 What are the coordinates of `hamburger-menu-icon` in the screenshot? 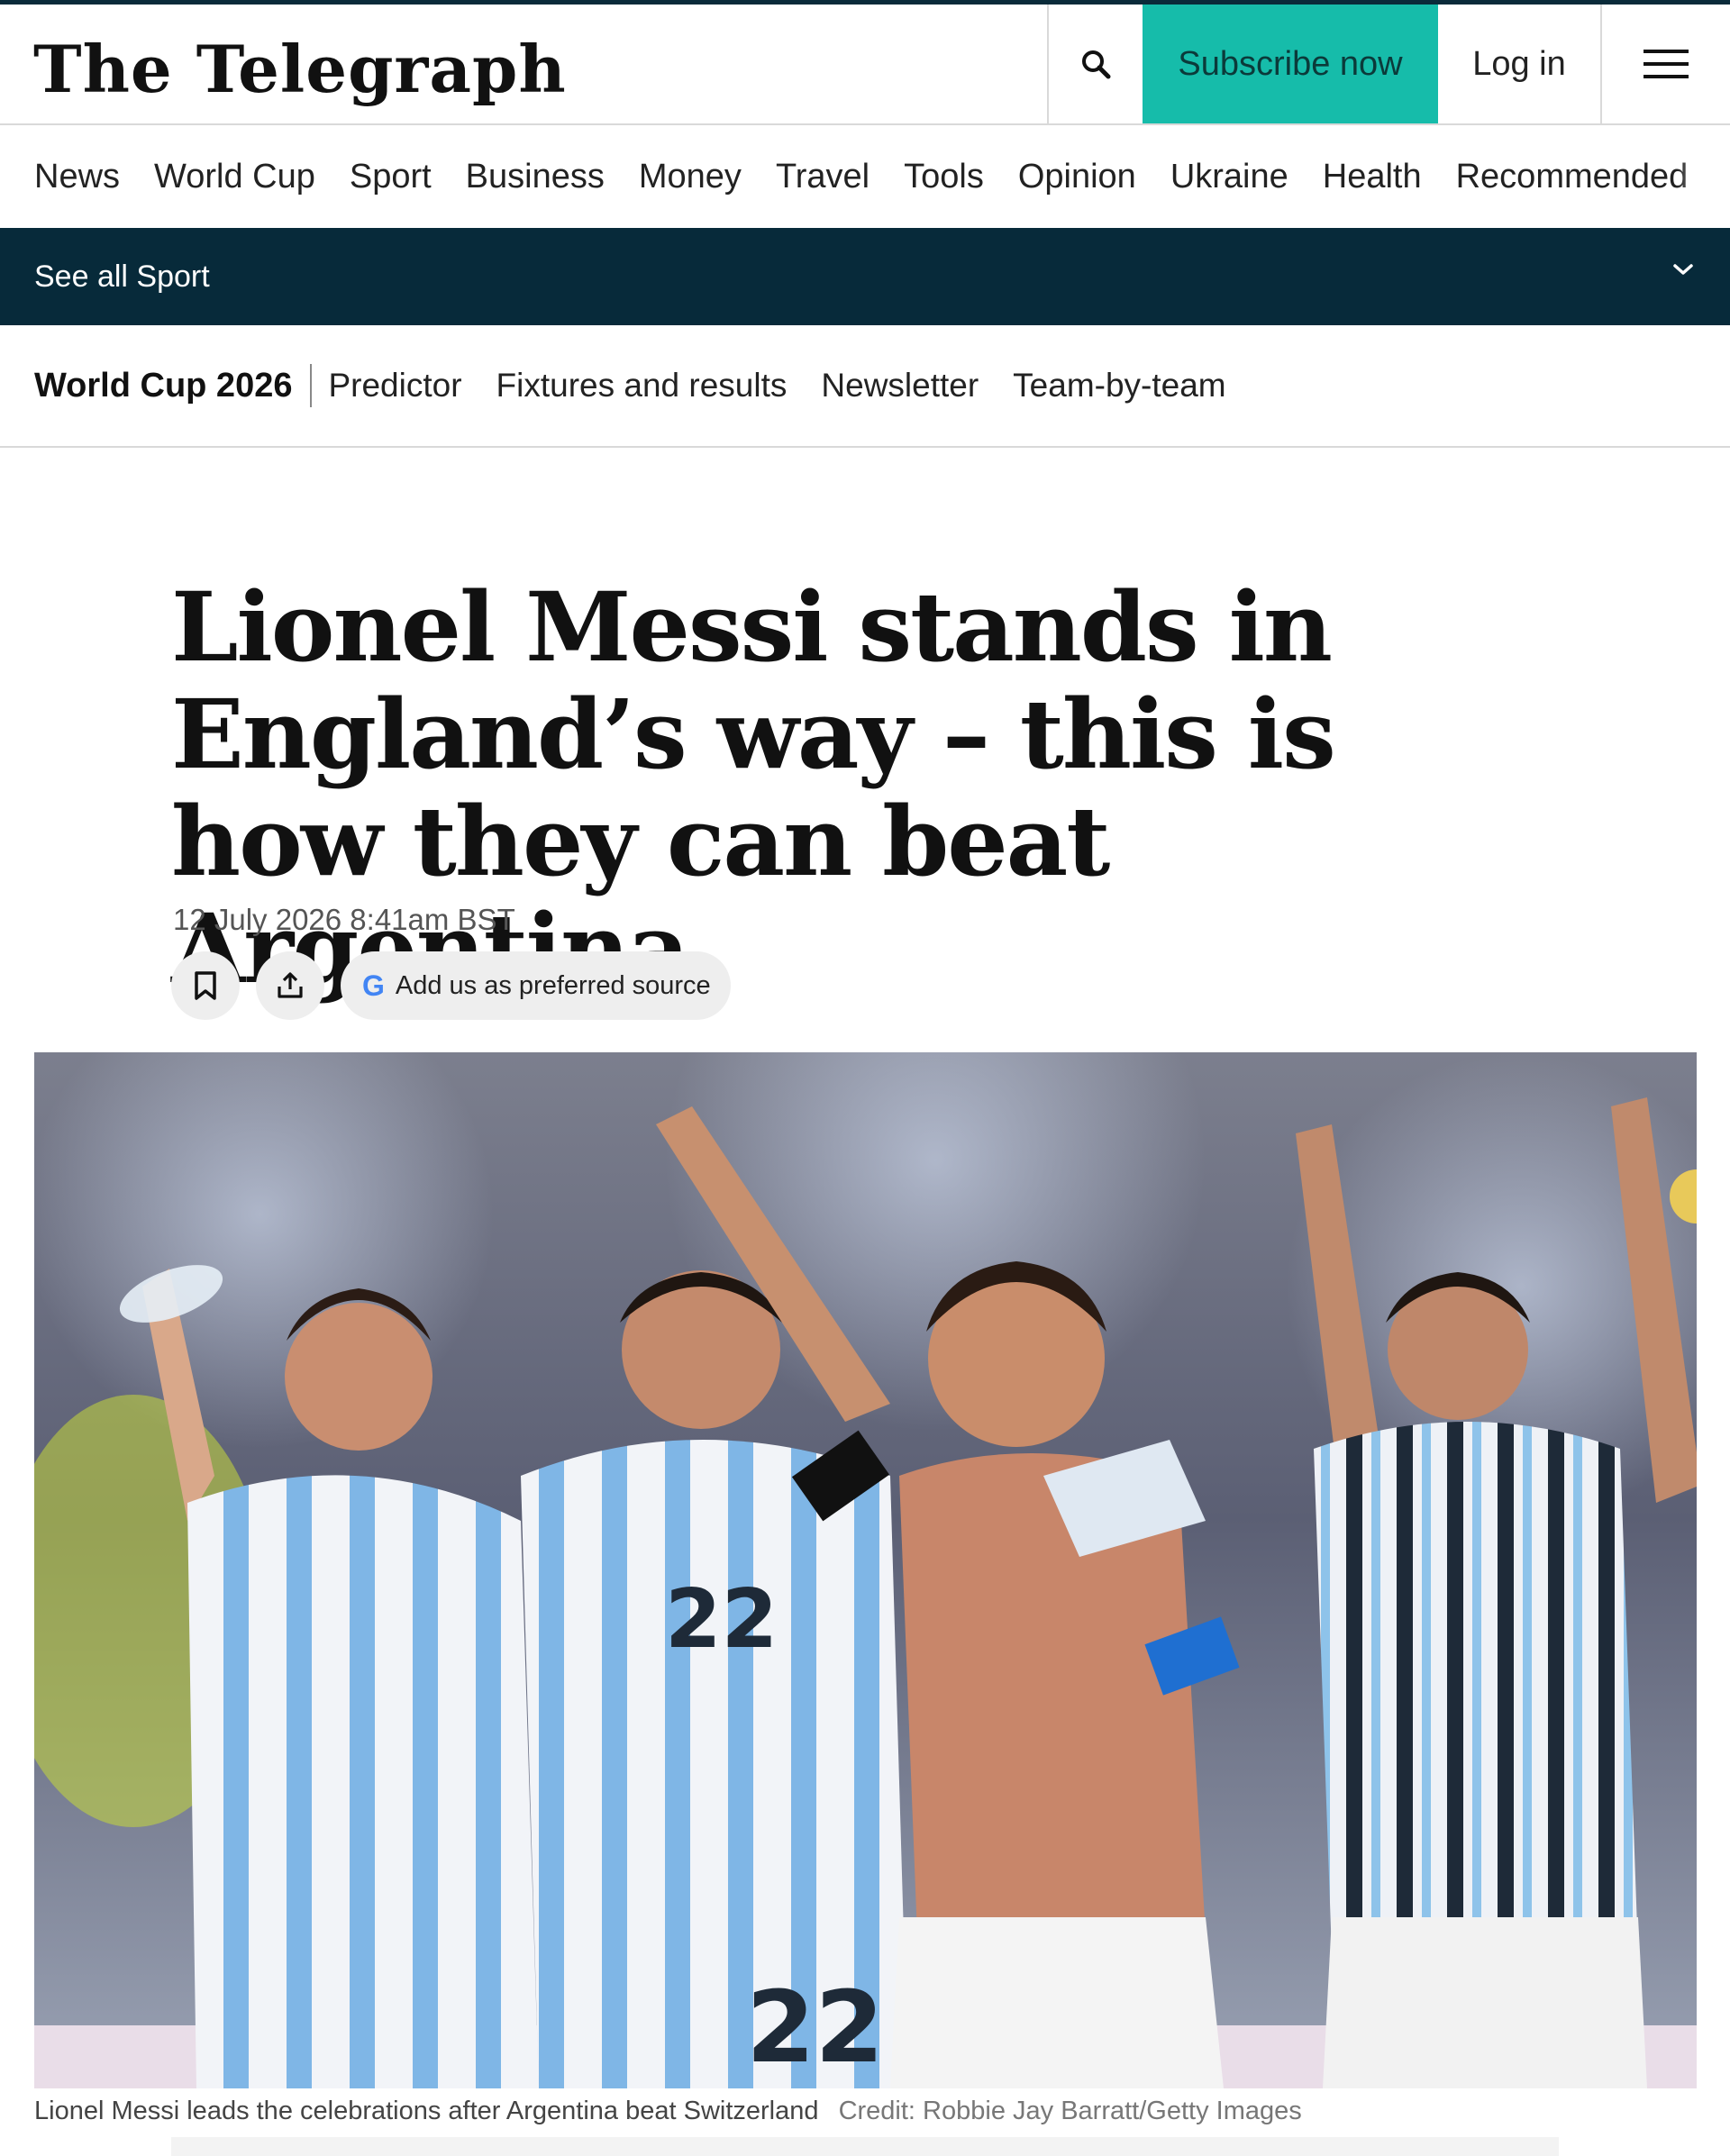 It's located at (1666, 64).